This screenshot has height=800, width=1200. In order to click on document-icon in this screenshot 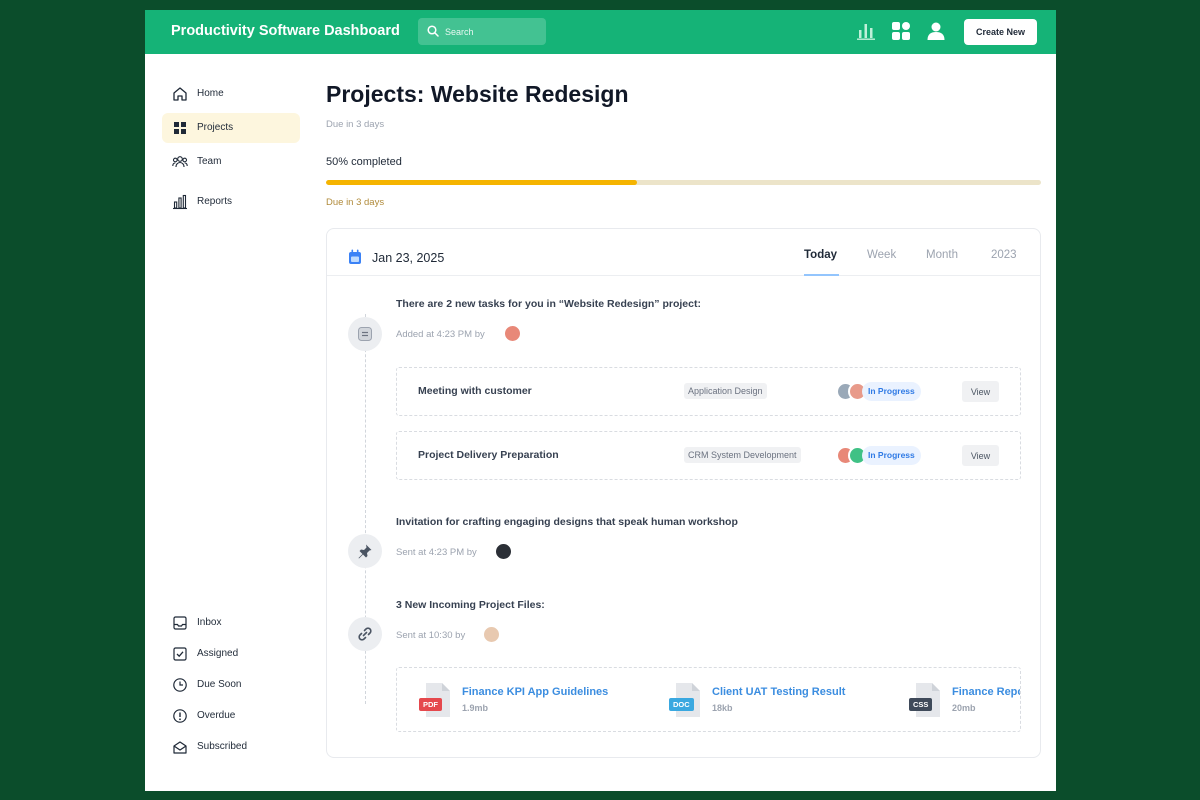, I will do `click(365, 334)`.